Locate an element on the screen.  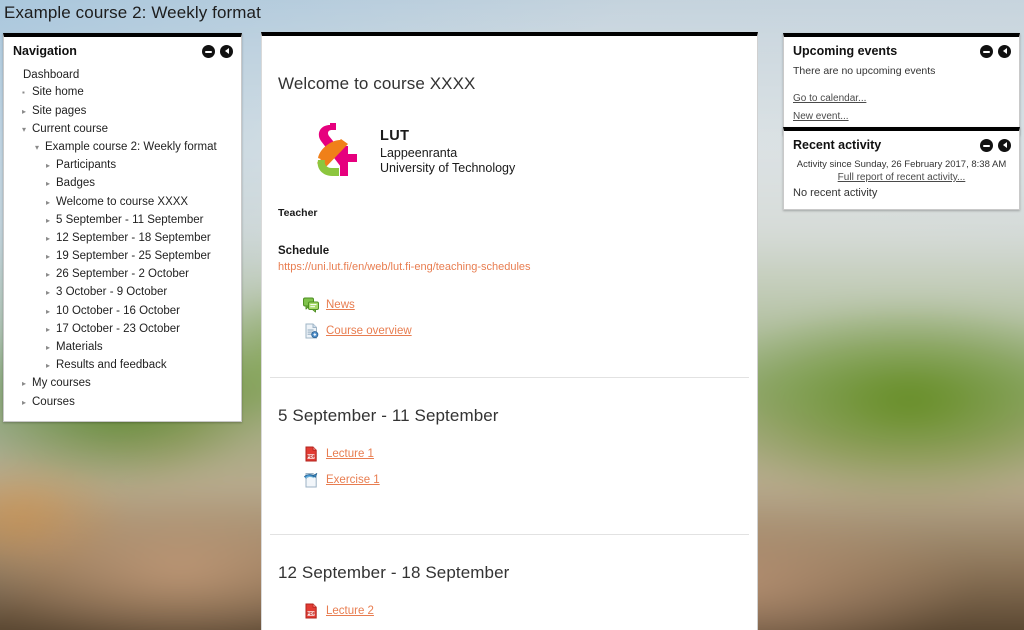
nav-item-label: 19 September - 25 September is located at coordinates (133, 256).